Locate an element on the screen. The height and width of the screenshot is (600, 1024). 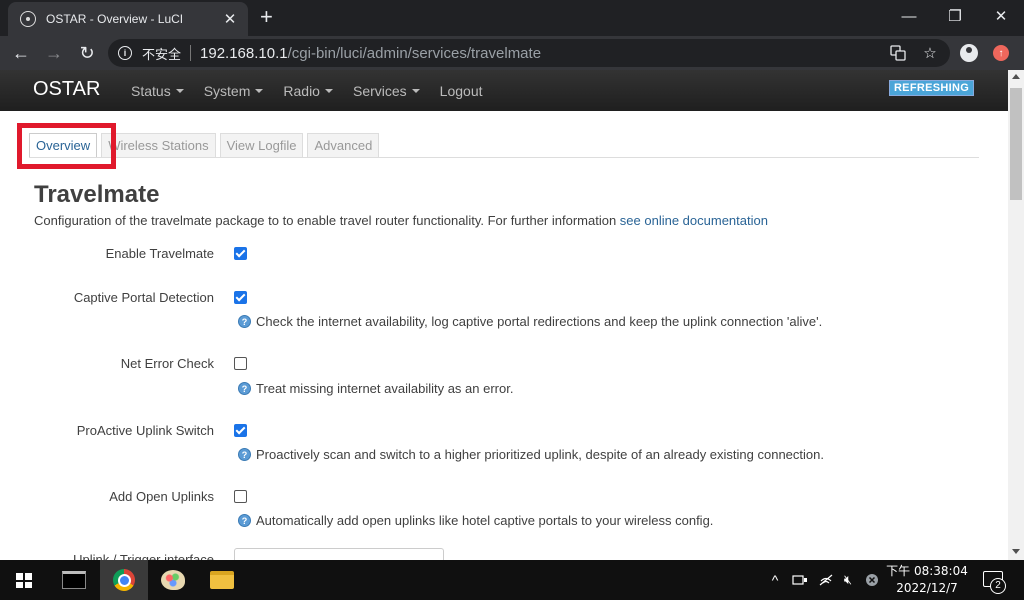
option-label-net-error: Net Error Check is located at coordinates (167, 363).